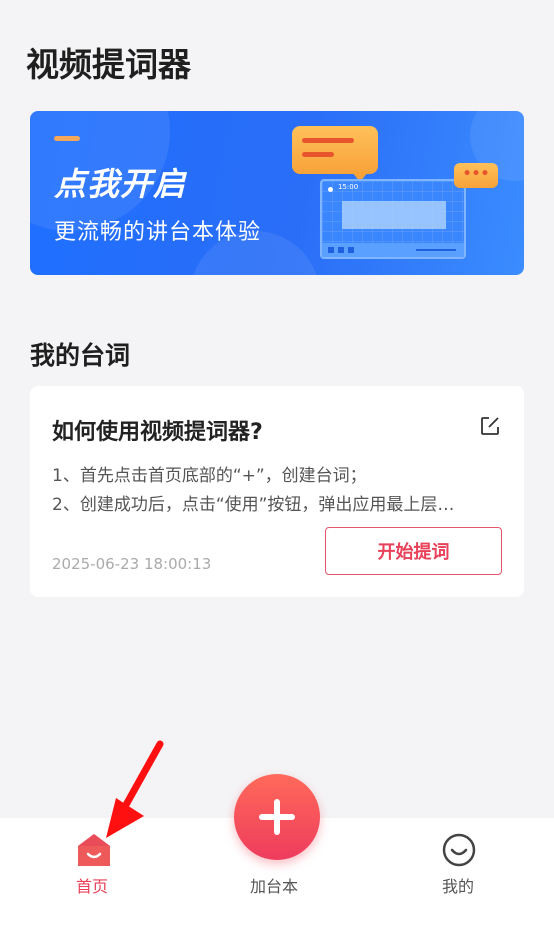 The image size is (554, 949). I want to click on script-title: 如何使用视频提词器?, so click(157, 432).